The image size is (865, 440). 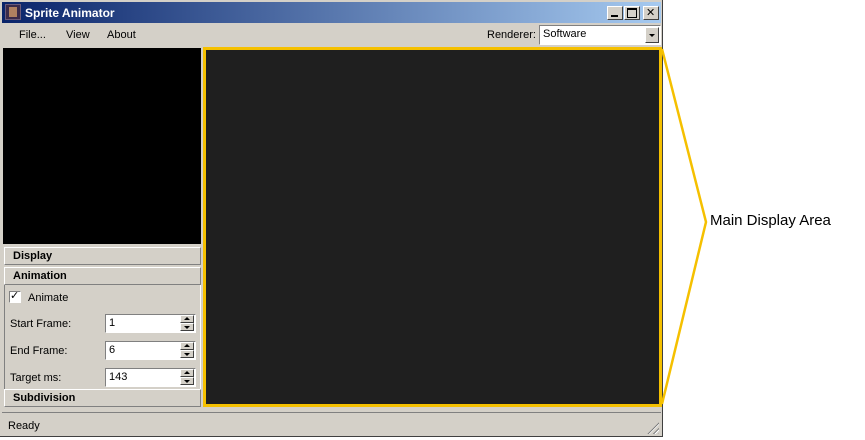 I want to click on renderer-label: Renderer:, so click(x=511, y=35).